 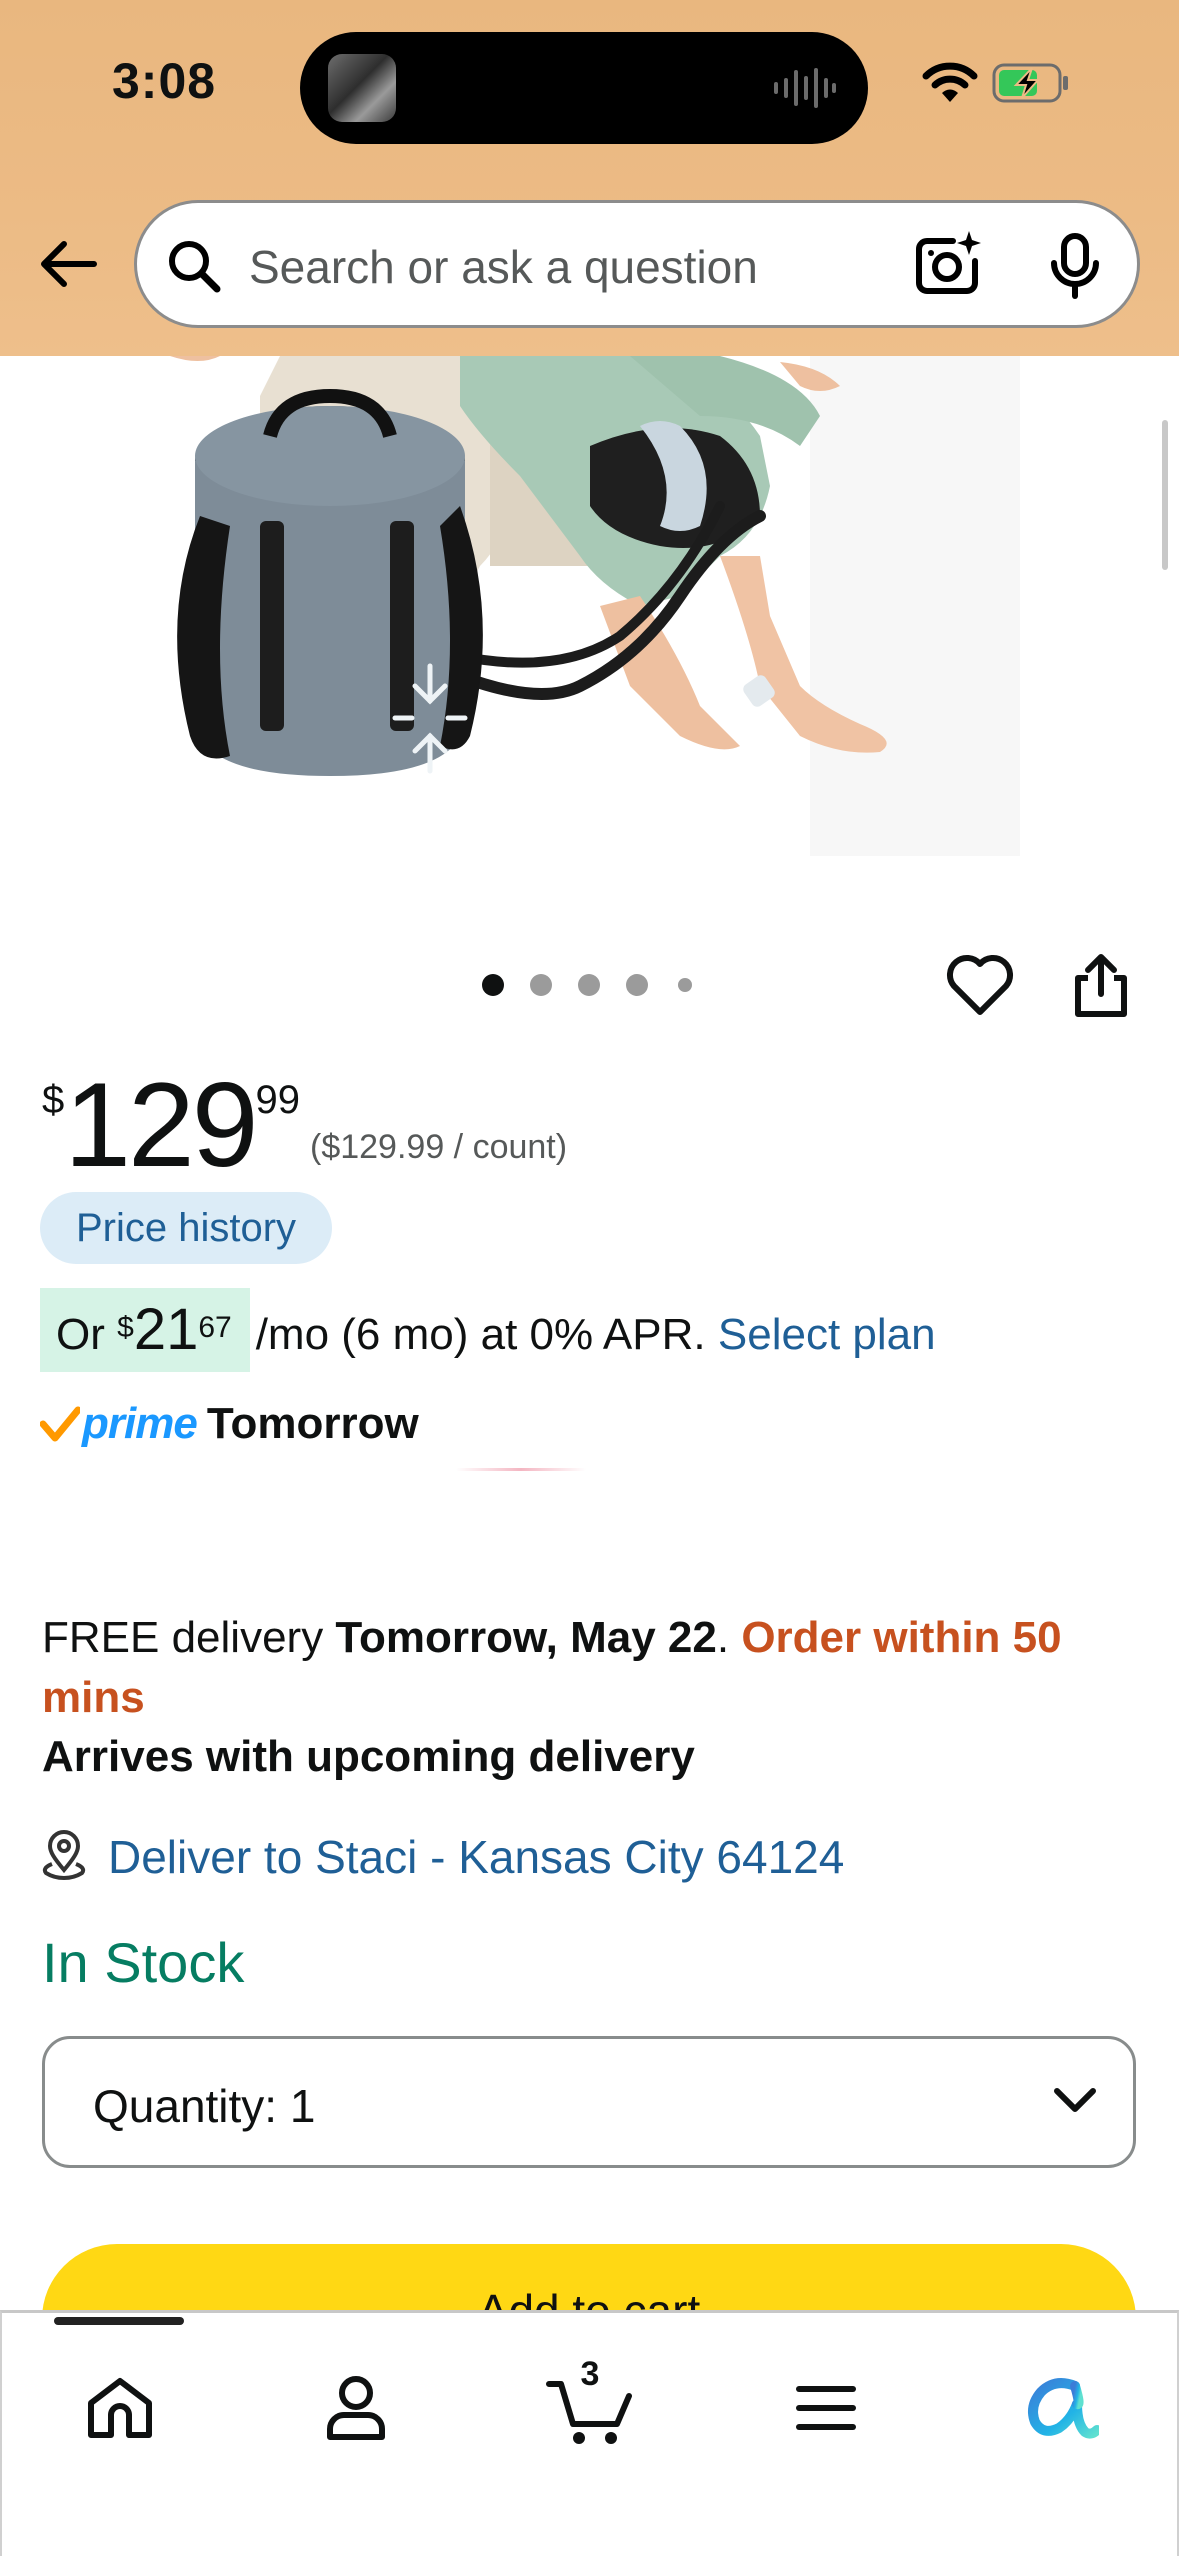 I want to click on app-header: 3:08, so click(x=589, y=178).